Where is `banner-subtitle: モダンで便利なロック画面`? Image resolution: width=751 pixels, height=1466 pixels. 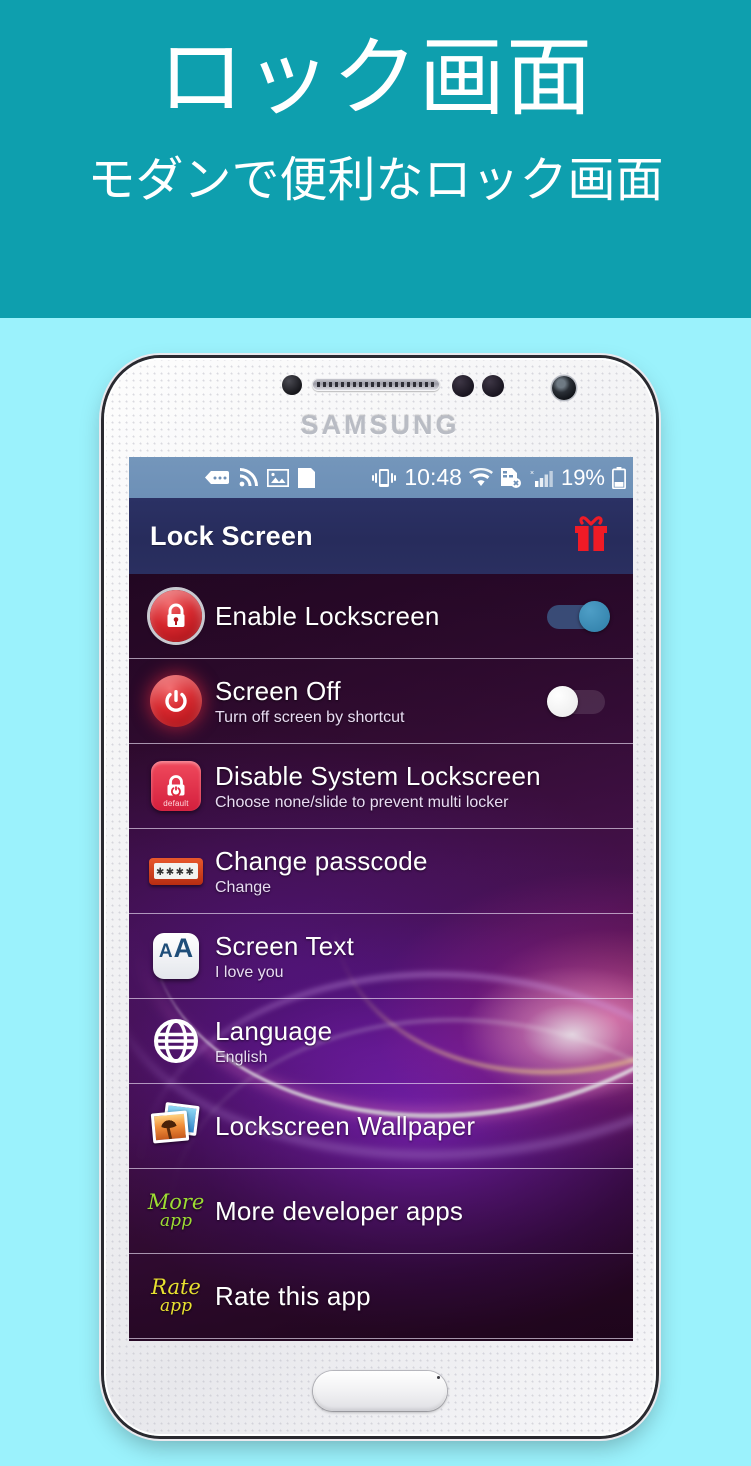 banner-subtitle: モダンで便利なロック画面 is located at coordinates (375, 180).